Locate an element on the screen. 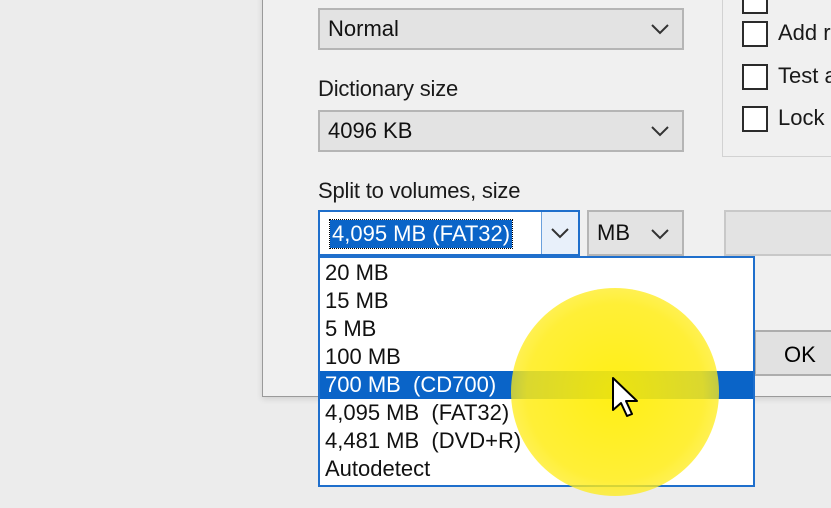 The image size is (831, 508). split-volumes-label: Split to volumes, size is located at coordinates (419, 190).